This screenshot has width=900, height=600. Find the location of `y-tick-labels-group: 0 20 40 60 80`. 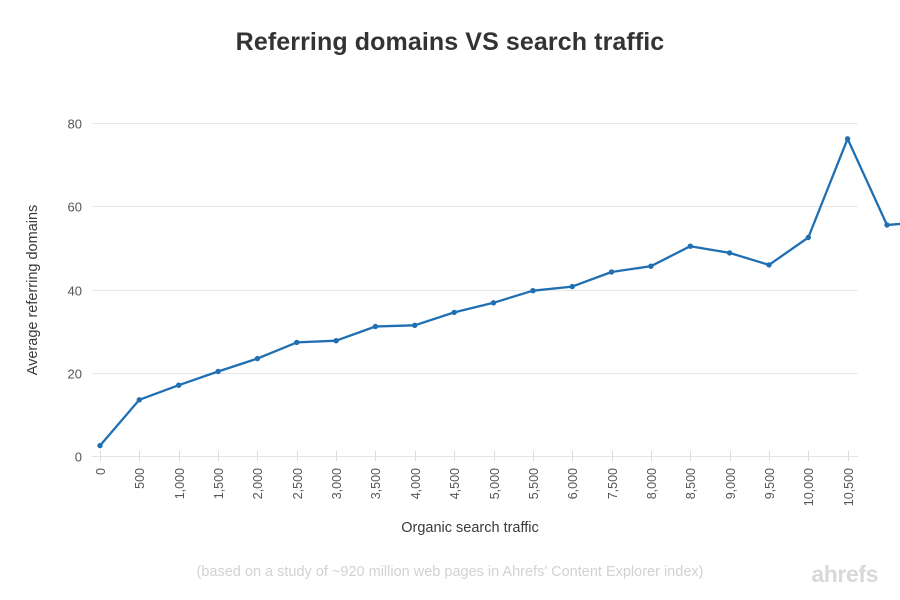

y-tick-labels-group: 0 20 40 60 80 is located at coordinates (75, 291).